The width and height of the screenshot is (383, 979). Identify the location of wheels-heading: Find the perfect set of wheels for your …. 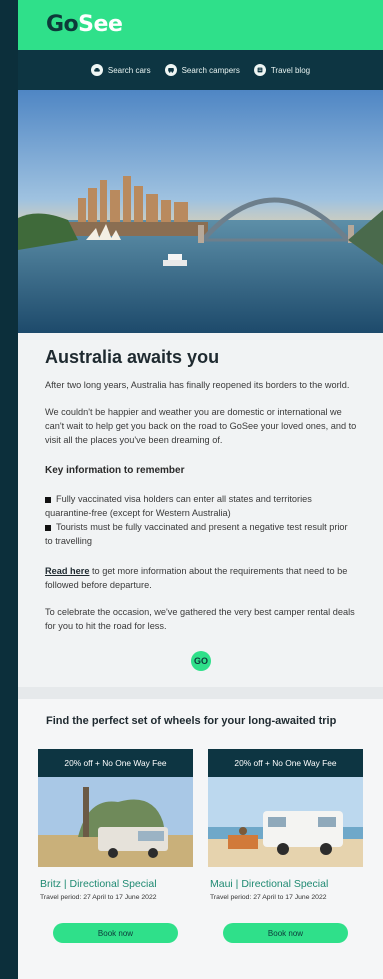
(191, 721).